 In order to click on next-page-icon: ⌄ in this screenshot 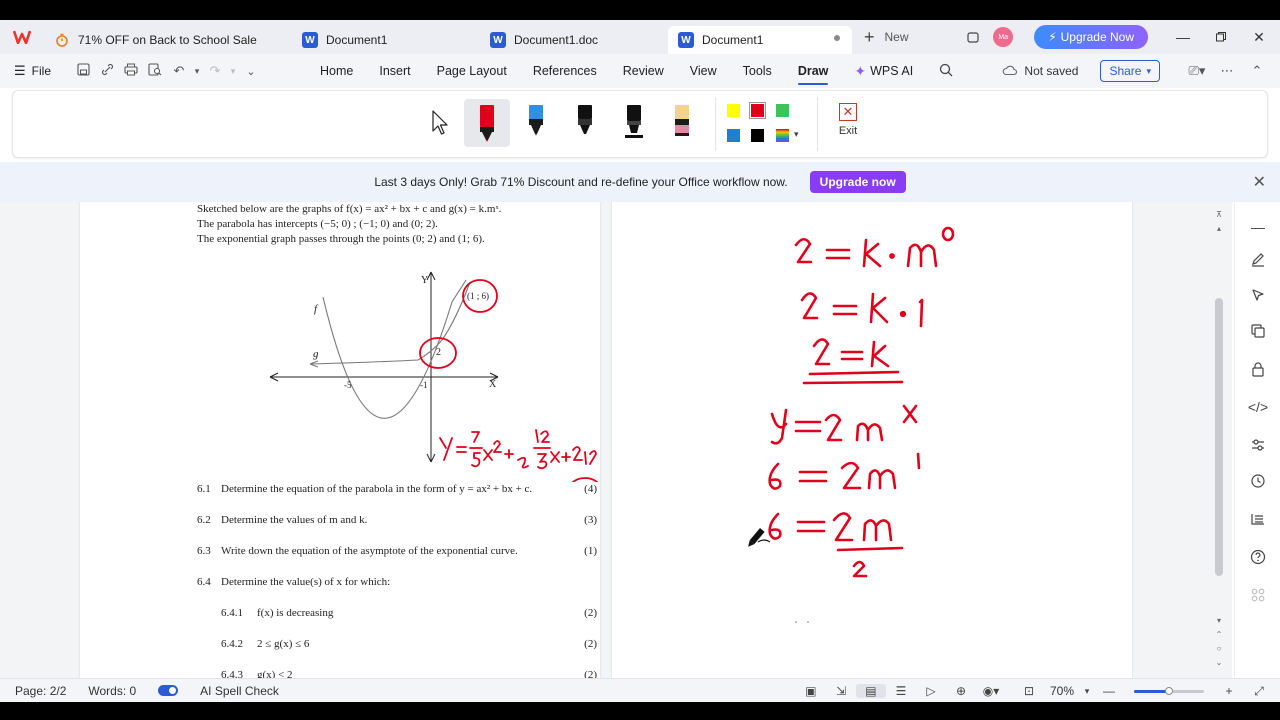, I will do `click(1219, 662)`.